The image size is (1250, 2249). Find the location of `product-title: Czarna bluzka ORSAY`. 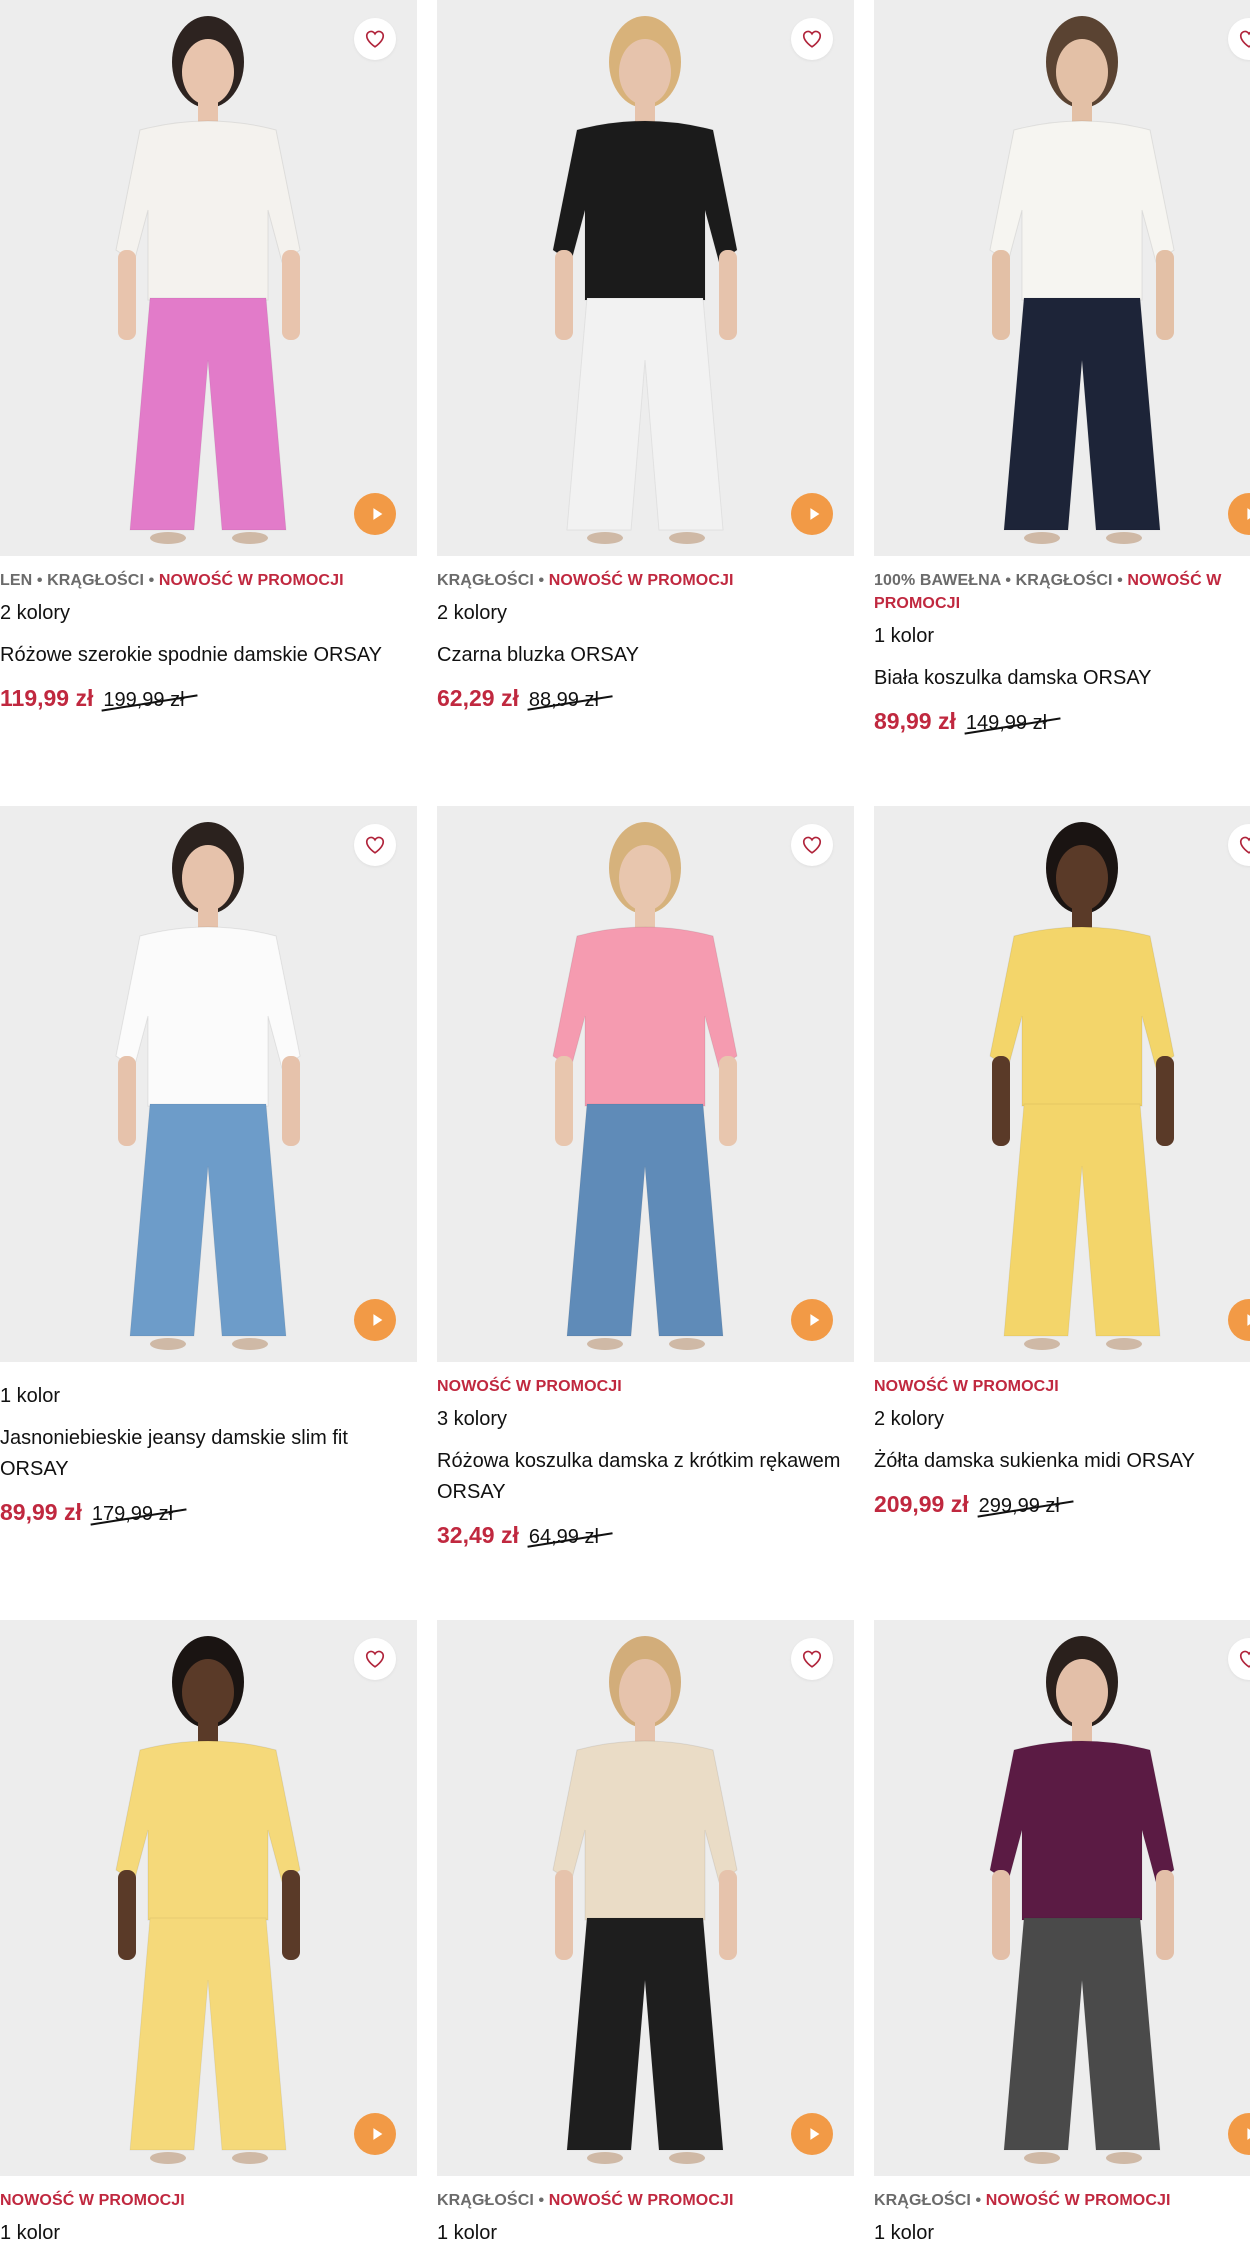

product-title: Czarna bluzka ORSAY is located at coordinates (645, 655).